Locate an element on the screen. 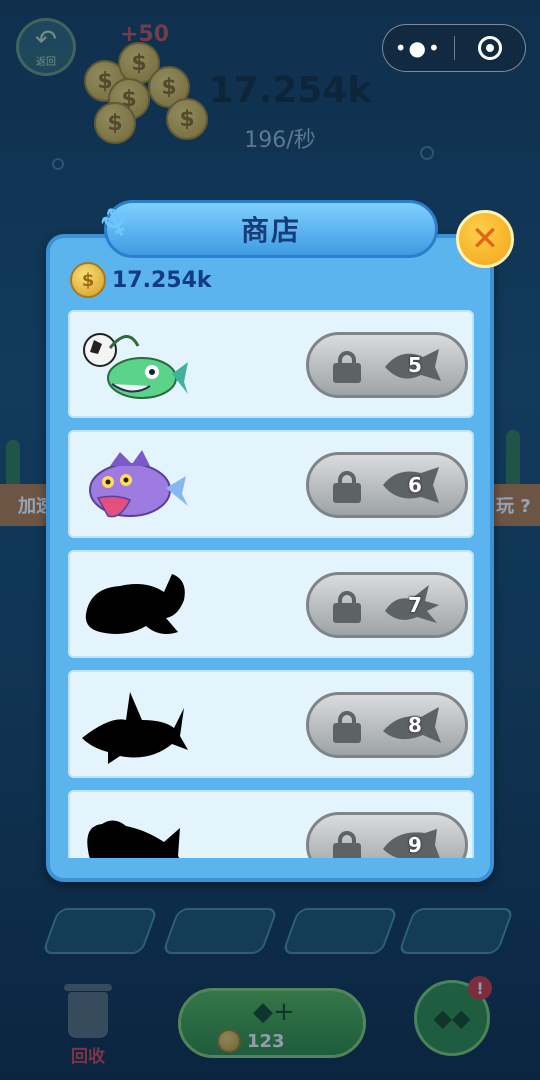  locked-unlock-button: 7 is located at coordinates (387, 605).